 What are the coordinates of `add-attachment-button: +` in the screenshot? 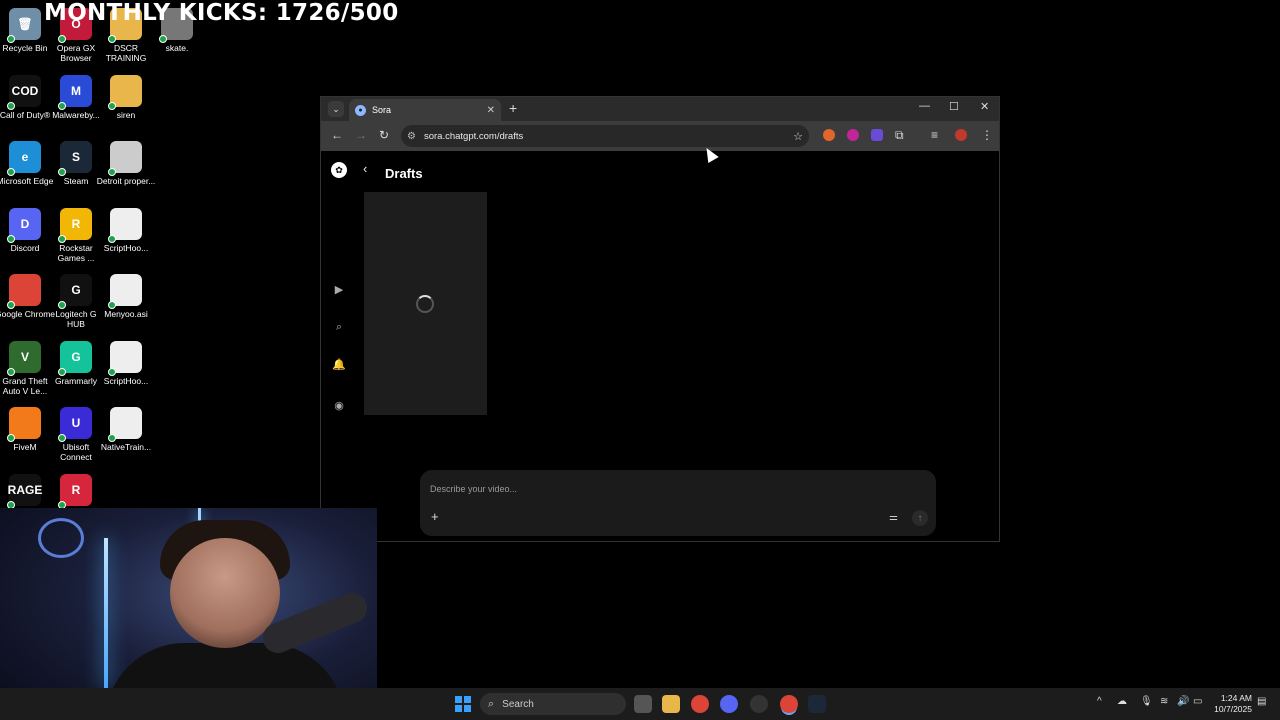 It's located at (435, 516).